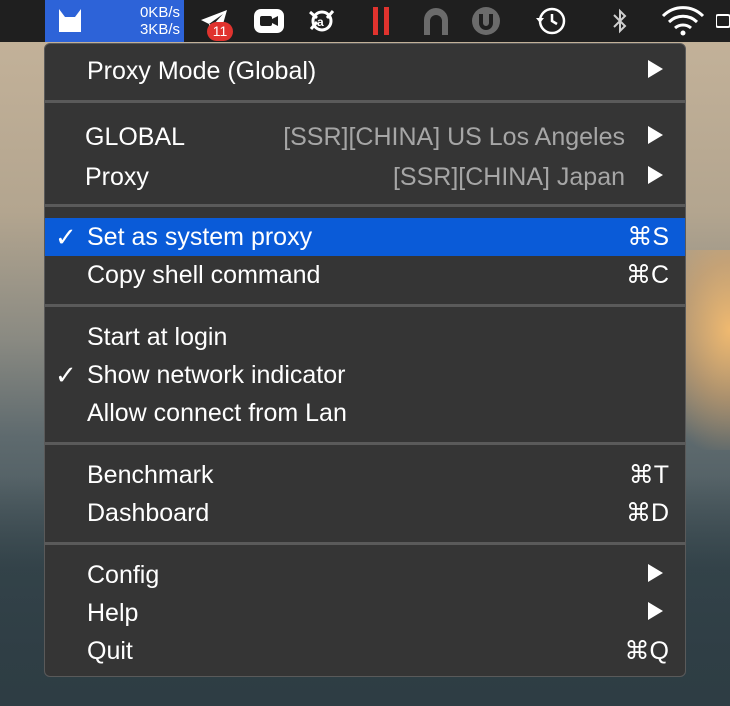 This screenshot has width=730, height=706. I want to click on svg-text: a, so click(320, 22).